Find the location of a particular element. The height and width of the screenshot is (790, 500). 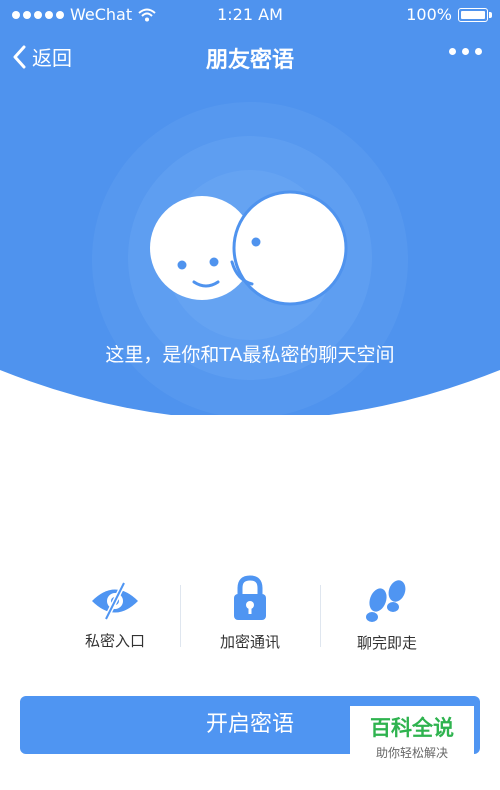

watermark: 百科全说 助你轻松解决 is located at coordinates (412, 735).